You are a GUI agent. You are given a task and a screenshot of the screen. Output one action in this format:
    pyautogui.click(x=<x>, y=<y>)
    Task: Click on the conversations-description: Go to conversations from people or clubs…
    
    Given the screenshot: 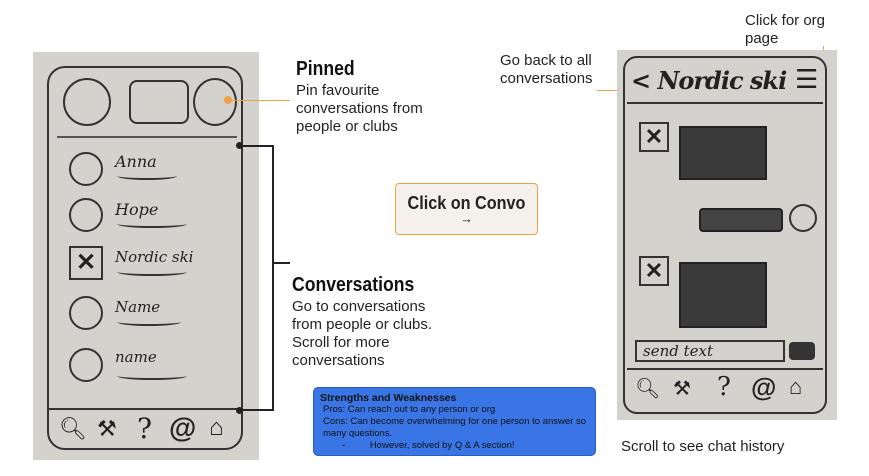 What is the action you would take?
    pyautogui.click(x=362, y=333)
    